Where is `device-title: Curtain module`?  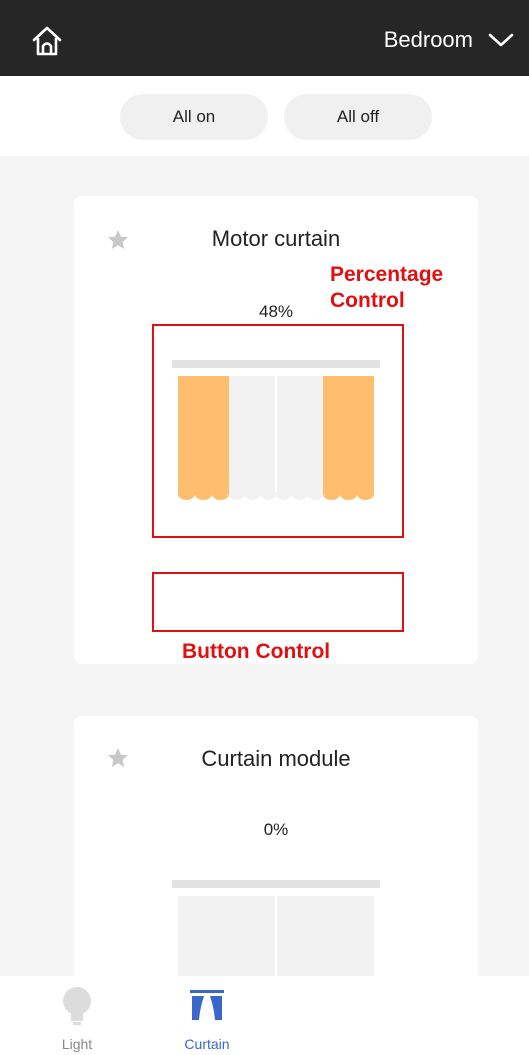
device-title: Curtain module is located at coordinates (276, 758).